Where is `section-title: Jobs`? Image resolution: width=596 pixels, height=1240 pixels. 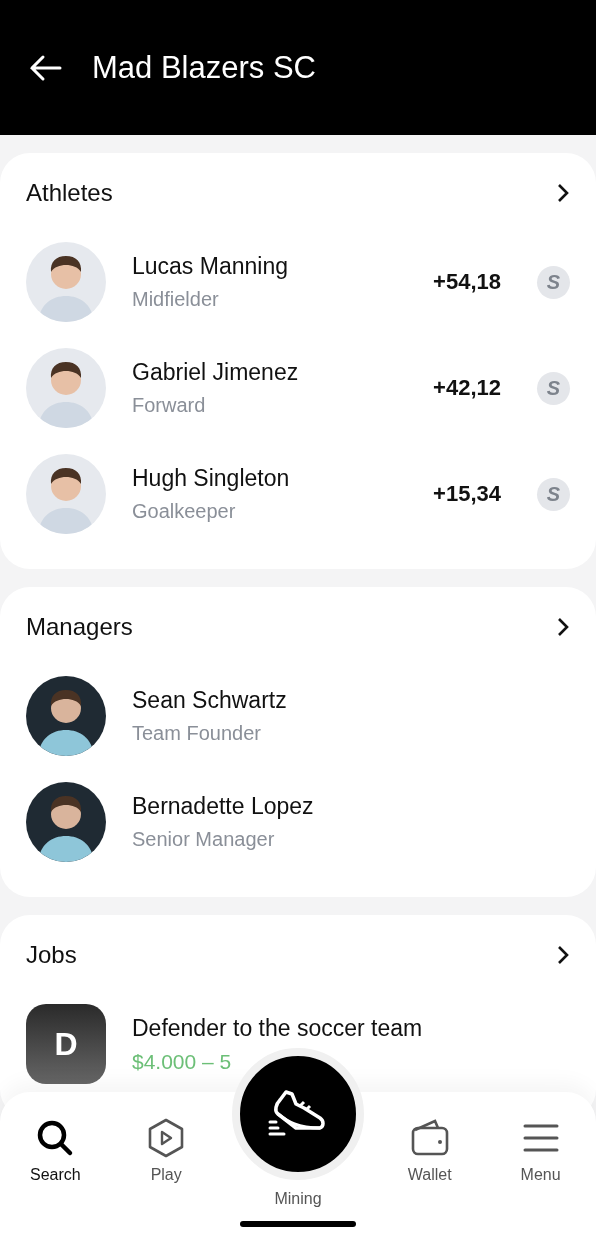
section-title: Jobs is located at coordinates (51, 955).